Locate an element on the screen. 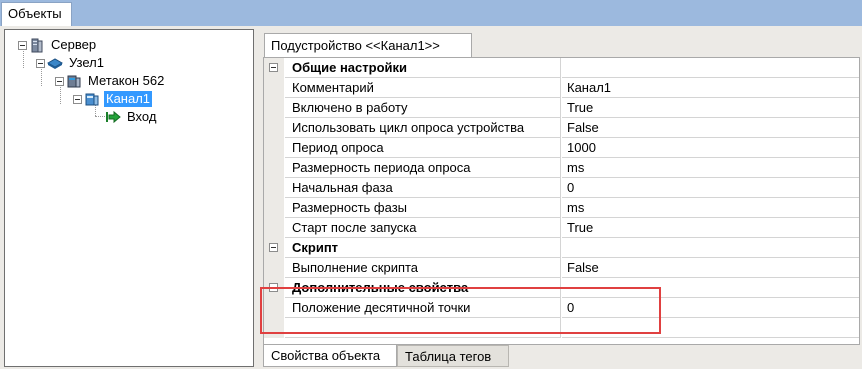 Image resolution: width=862 pixels, height=369 pixels. property-name: Размерность фазы is located at coordinates (423, 208).